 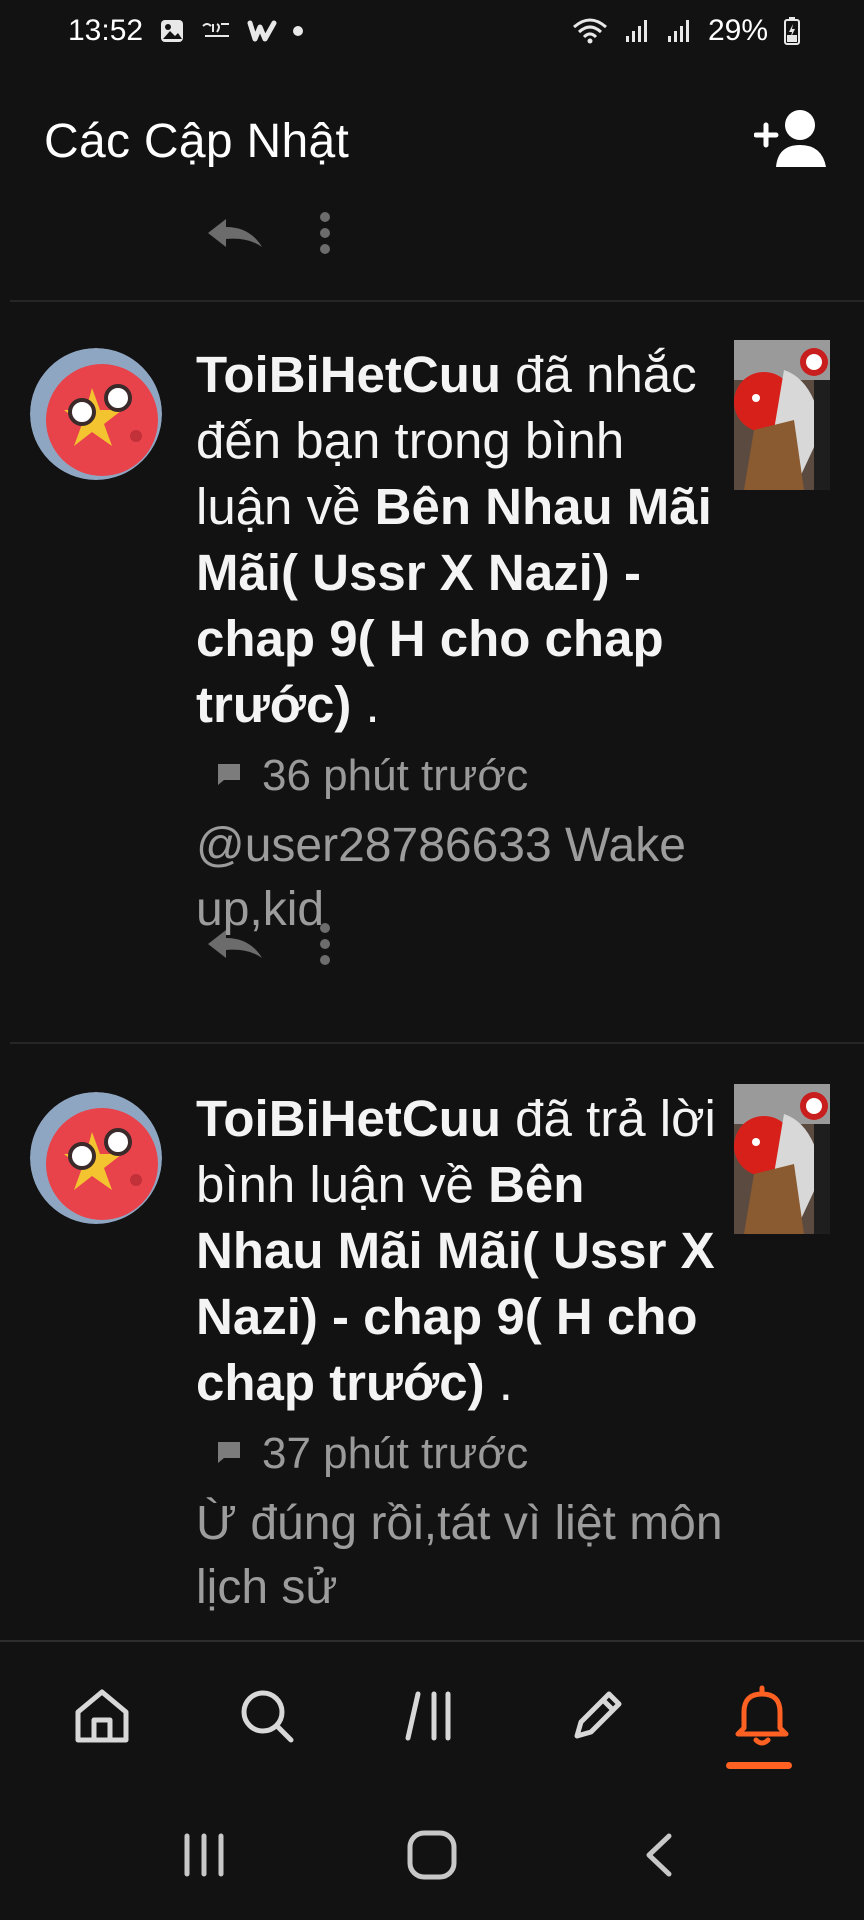 I want to click on nav-write, so click(x=597, y=1716).